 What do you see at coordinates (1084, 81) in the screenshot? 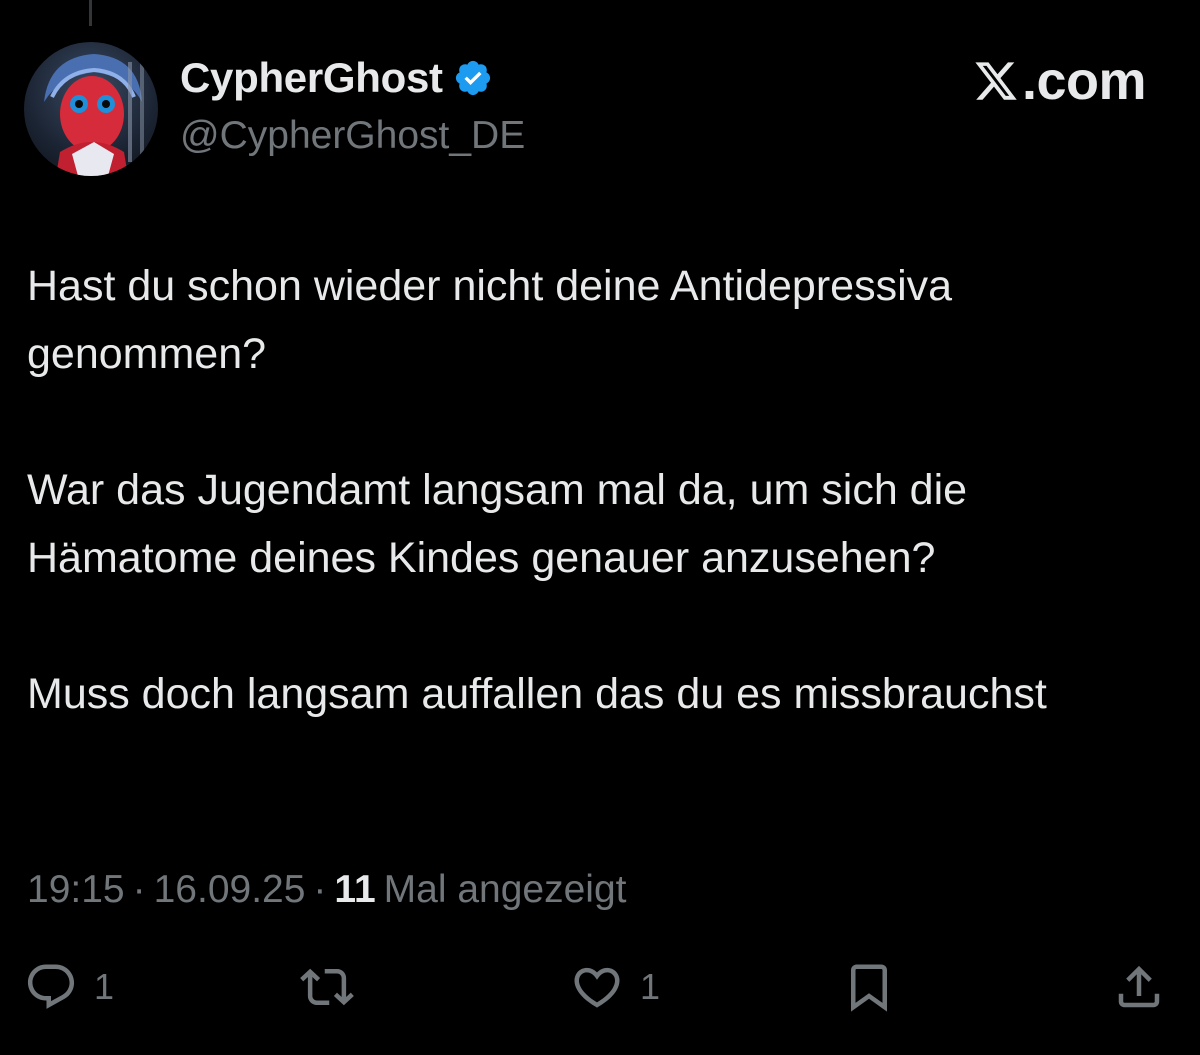
I see `brand-domain: .com` at bounding box center [1084, 81].